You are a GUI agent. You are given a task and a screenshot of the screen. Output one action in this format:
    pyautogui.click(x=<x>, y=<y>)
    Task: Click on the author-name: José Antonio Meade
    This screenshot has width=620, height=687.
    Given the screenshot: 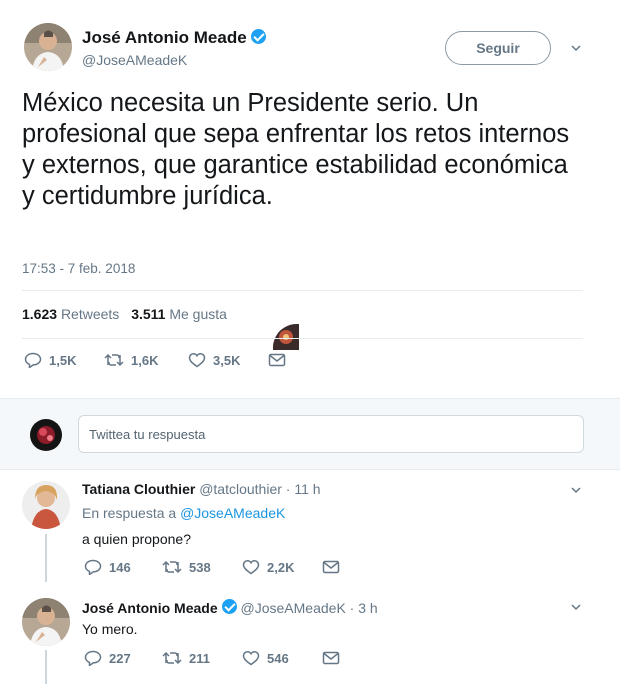 What is the action you would take?
    pyautogui.click(x=174, y=38)
    